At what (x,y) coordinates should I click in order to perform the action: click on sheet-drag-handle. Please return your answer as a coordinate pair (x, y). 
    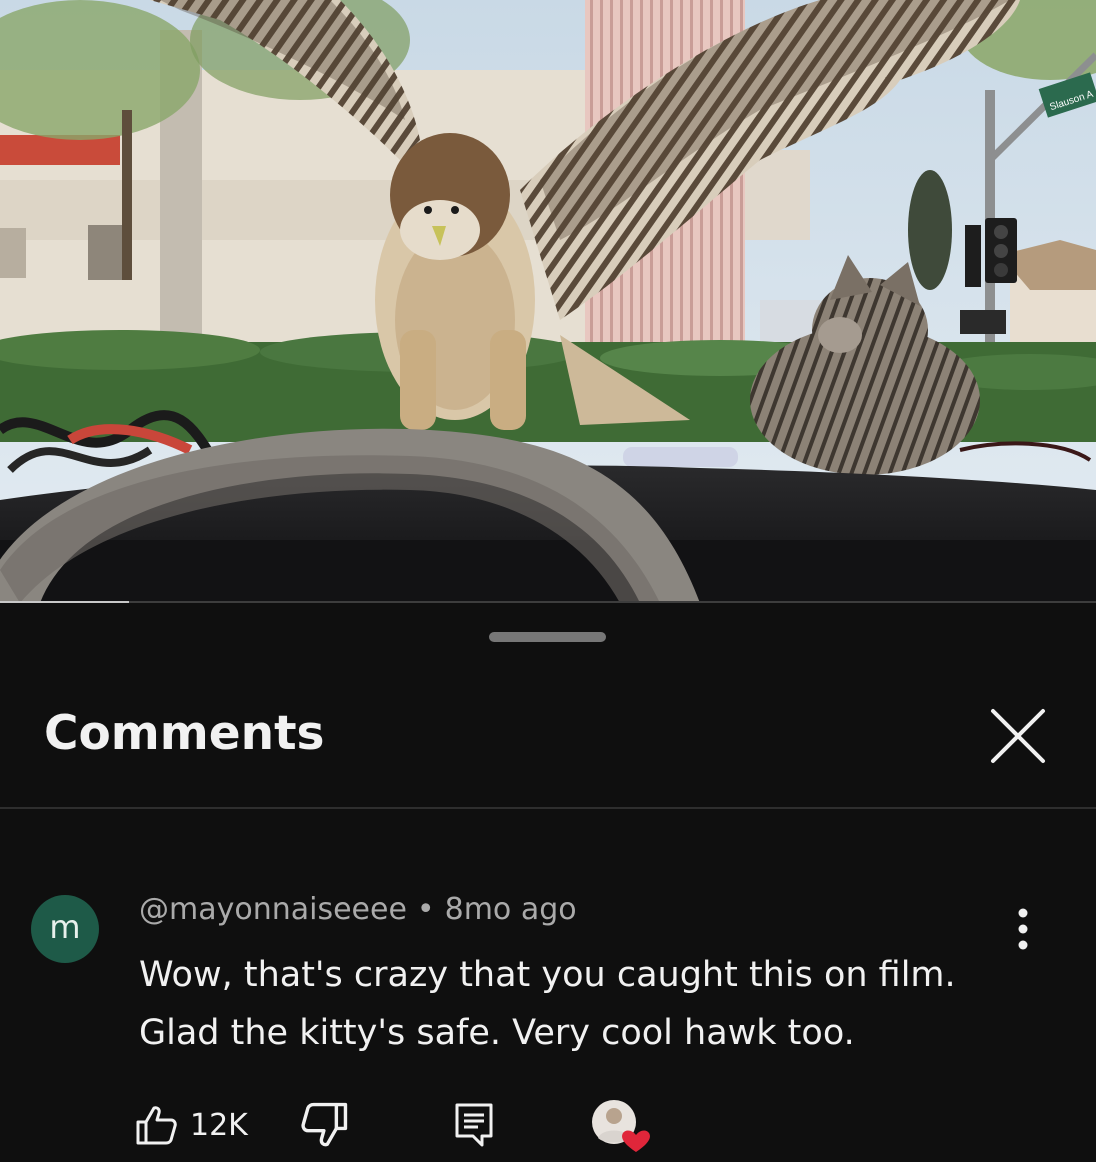
    Looking at the image, I should click on (547, 637).